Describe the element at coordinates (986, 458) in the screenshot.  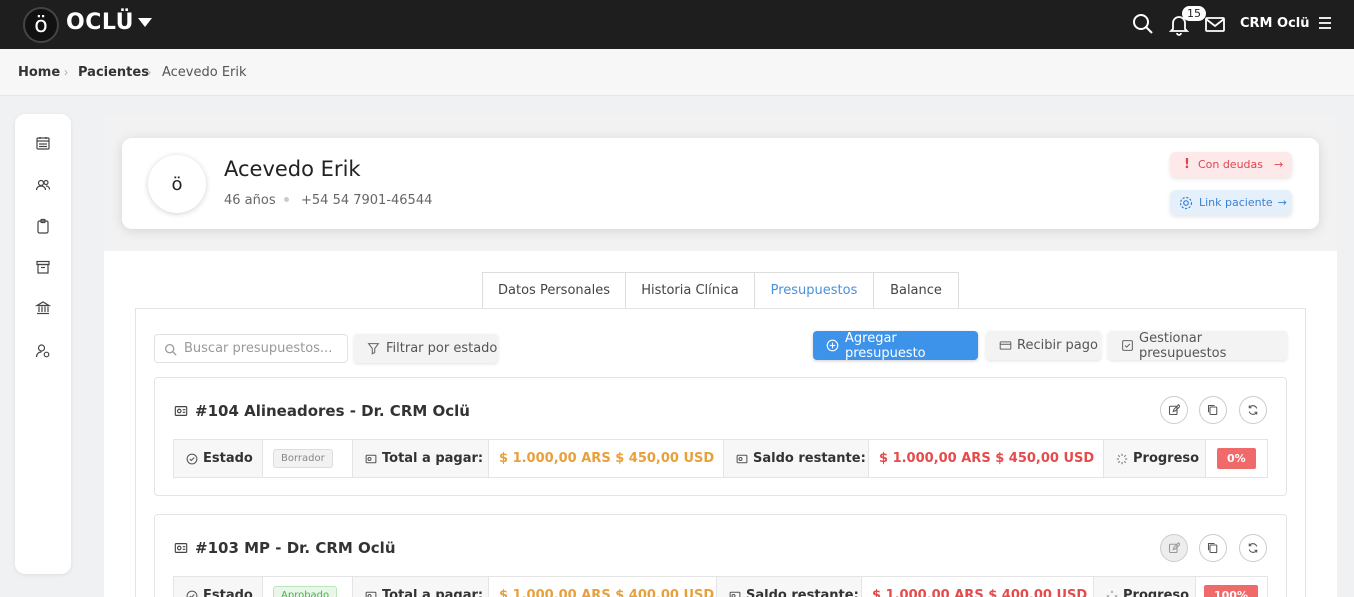
I see `remaining-amount: $ 1.000,00 ARS $ 450,00 USD` at that location.